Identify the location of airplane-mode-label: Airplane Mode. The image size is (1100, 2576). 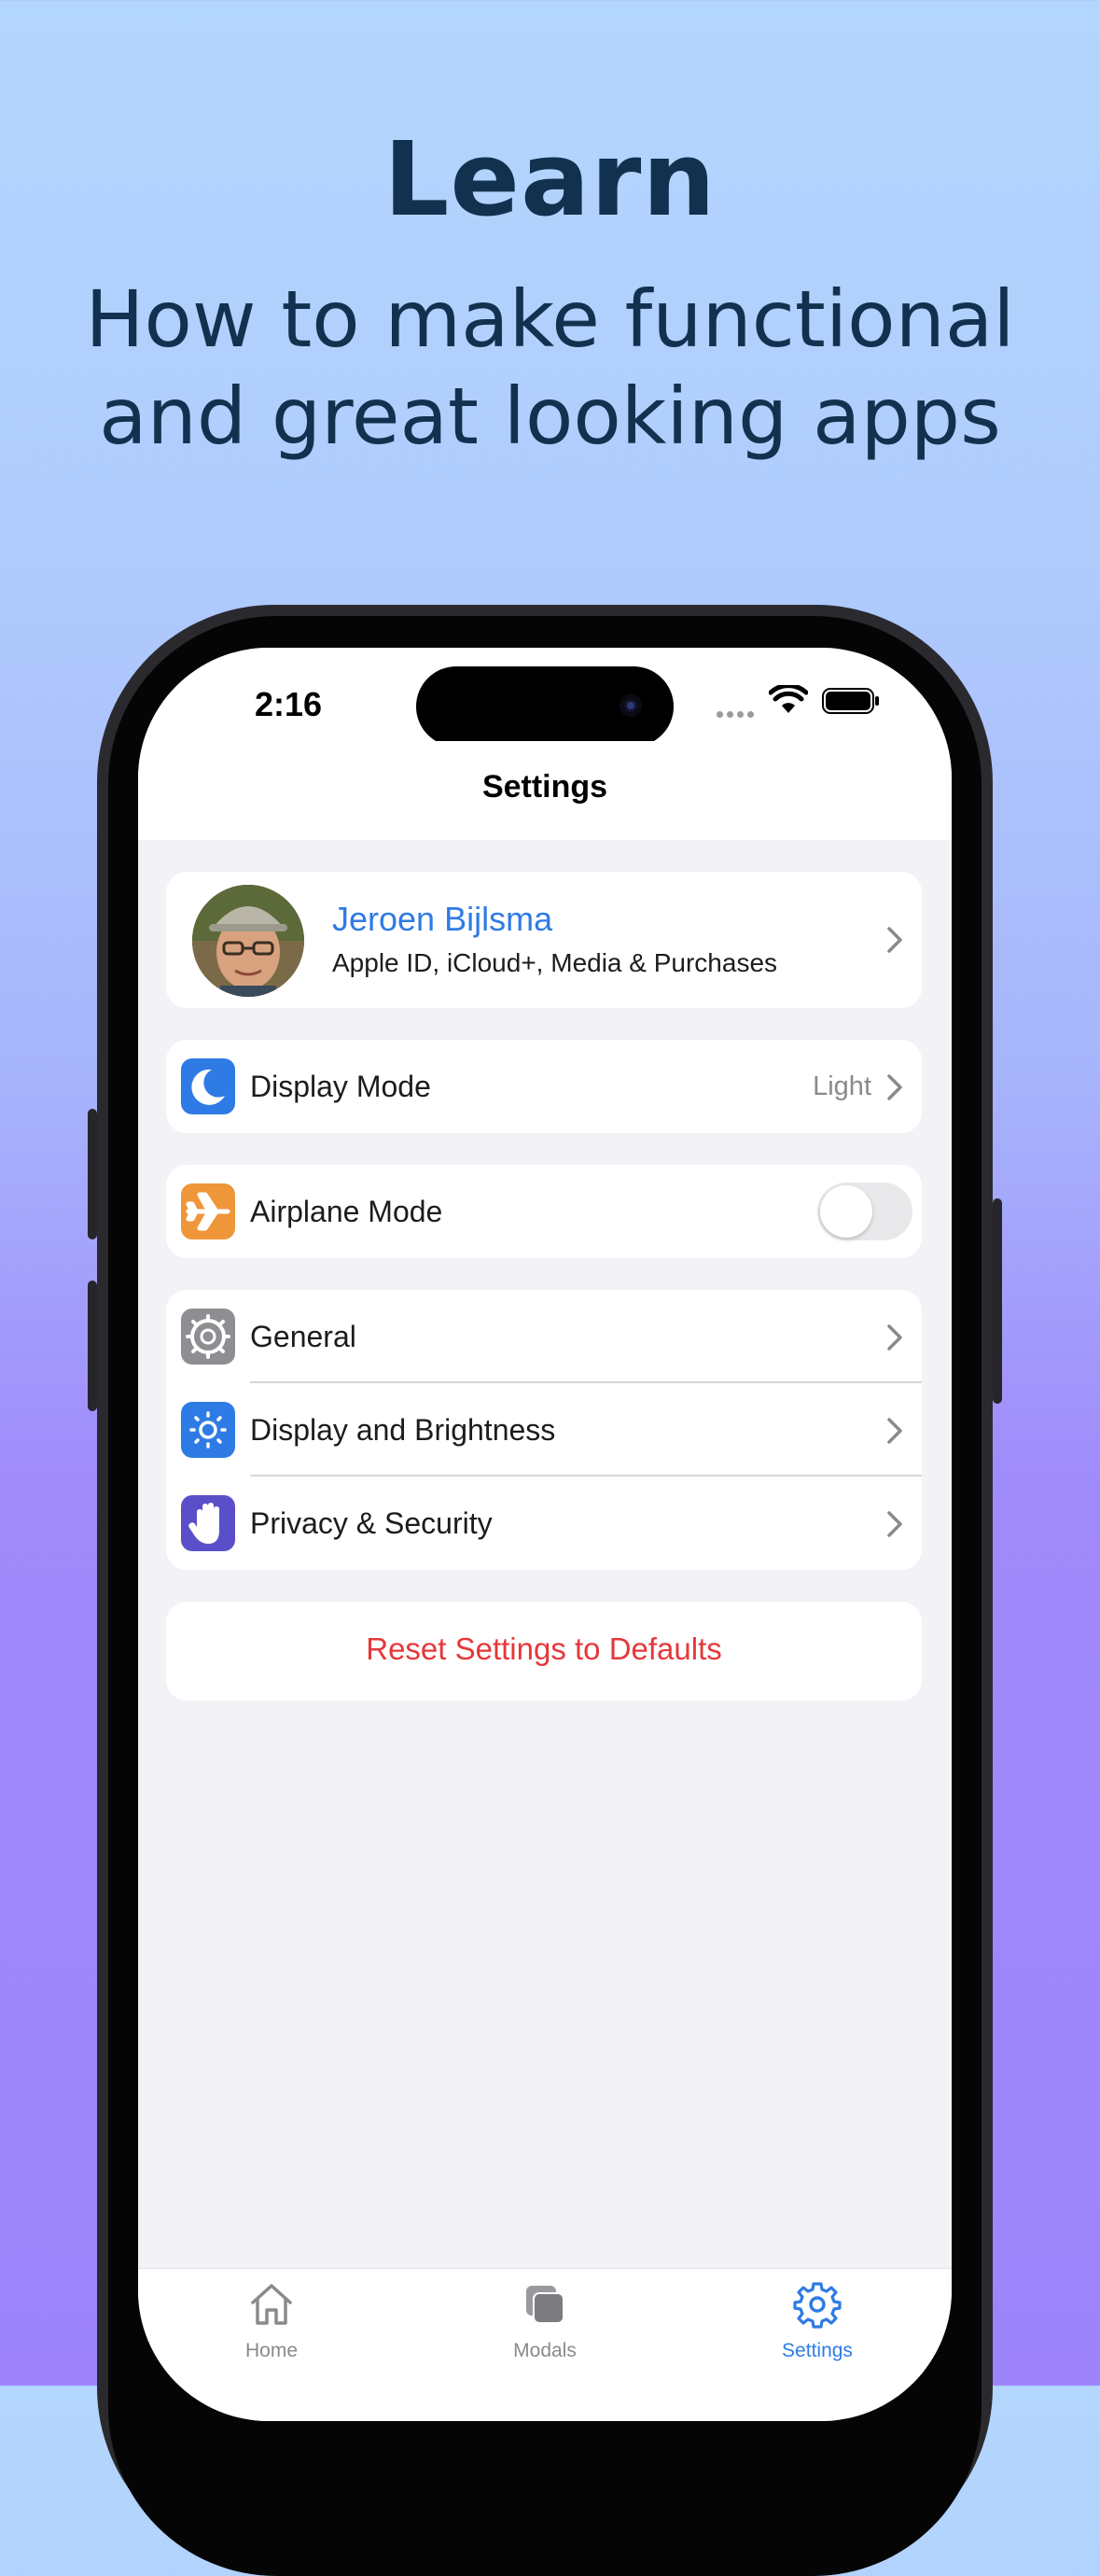
(346, 1211).